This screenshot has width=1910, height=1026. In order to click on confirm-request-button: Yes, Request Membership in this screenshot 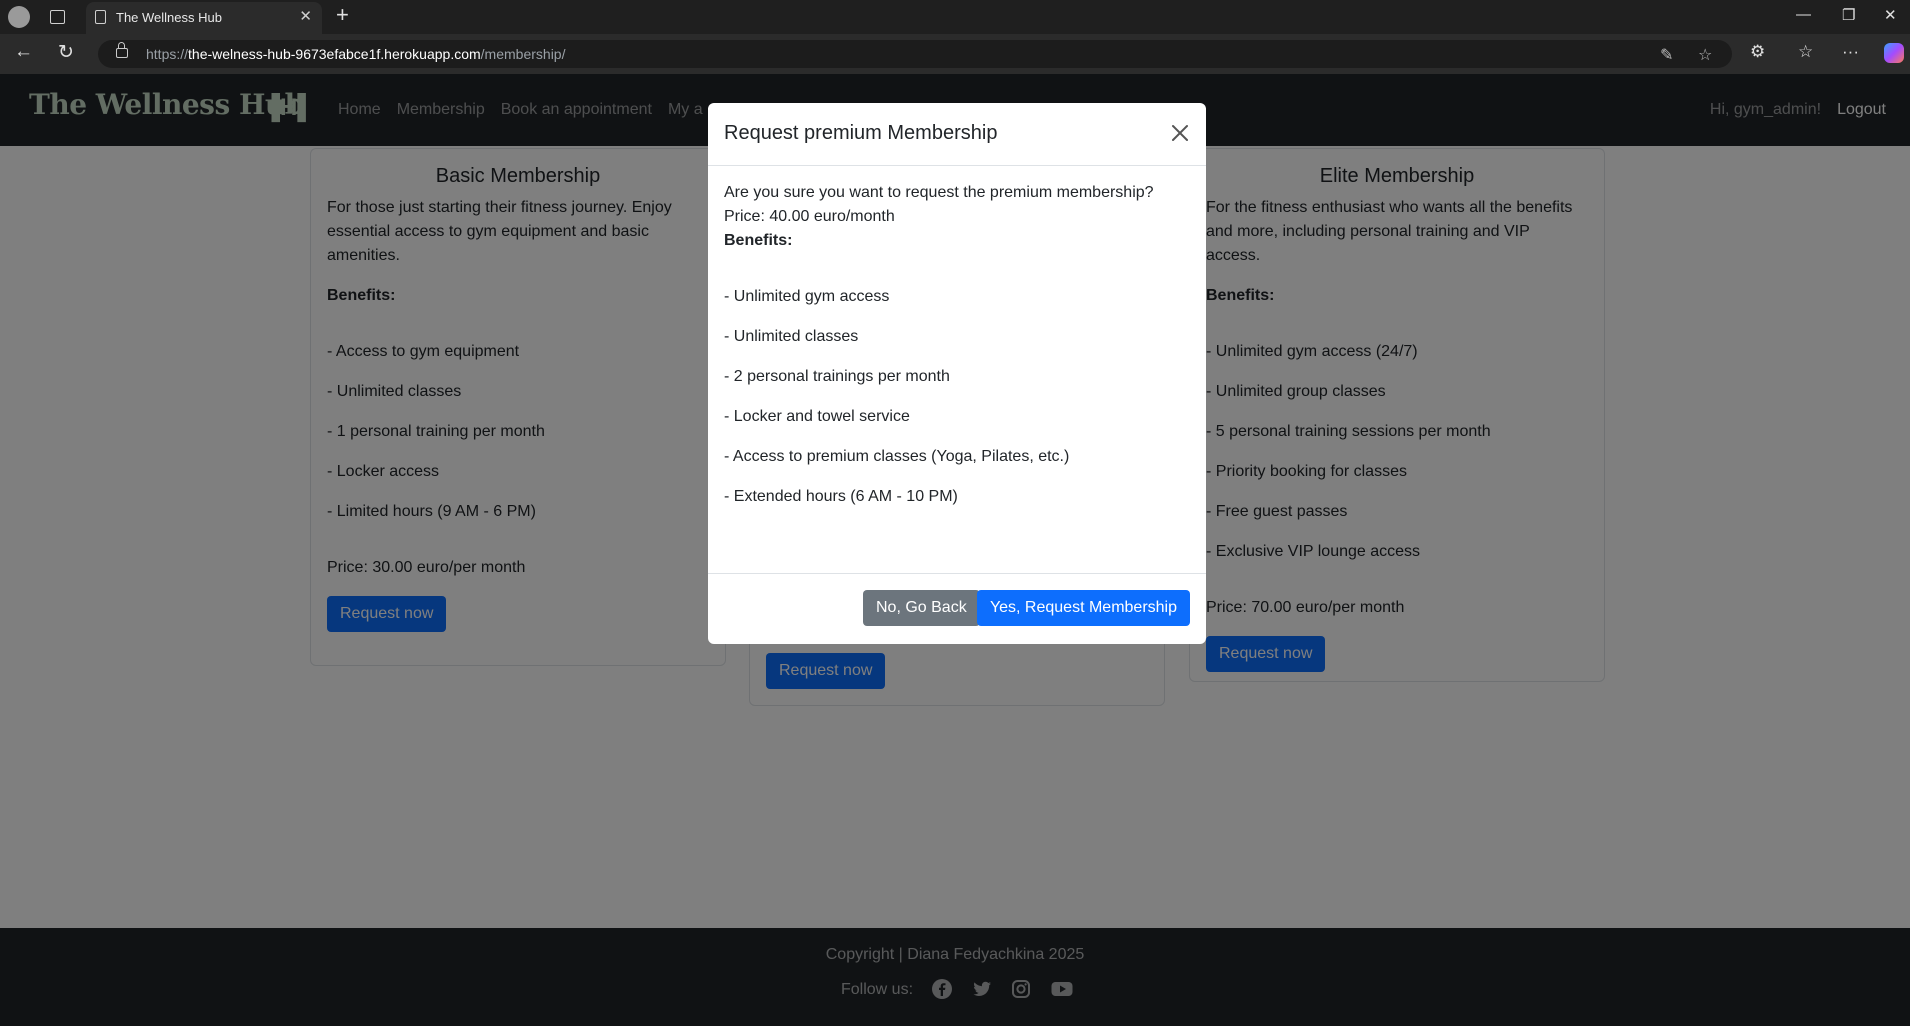, I will do `click(1083, 608)`.